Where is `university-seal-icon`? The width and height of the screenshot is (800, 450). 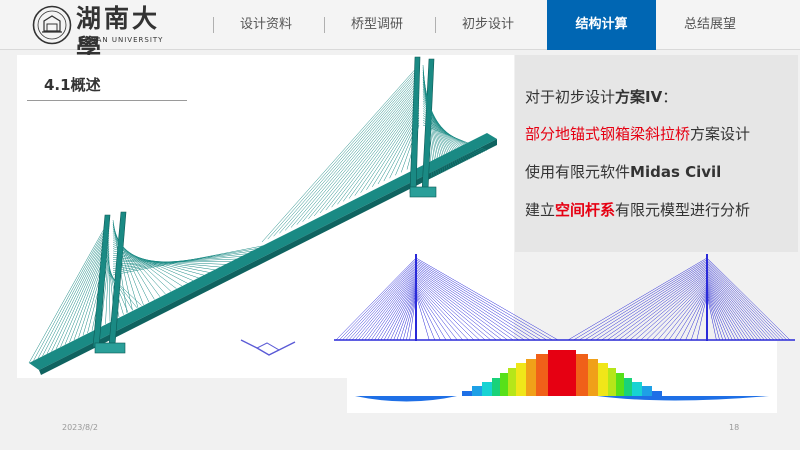 university-seal-icon is located at coordinates (52, 25).